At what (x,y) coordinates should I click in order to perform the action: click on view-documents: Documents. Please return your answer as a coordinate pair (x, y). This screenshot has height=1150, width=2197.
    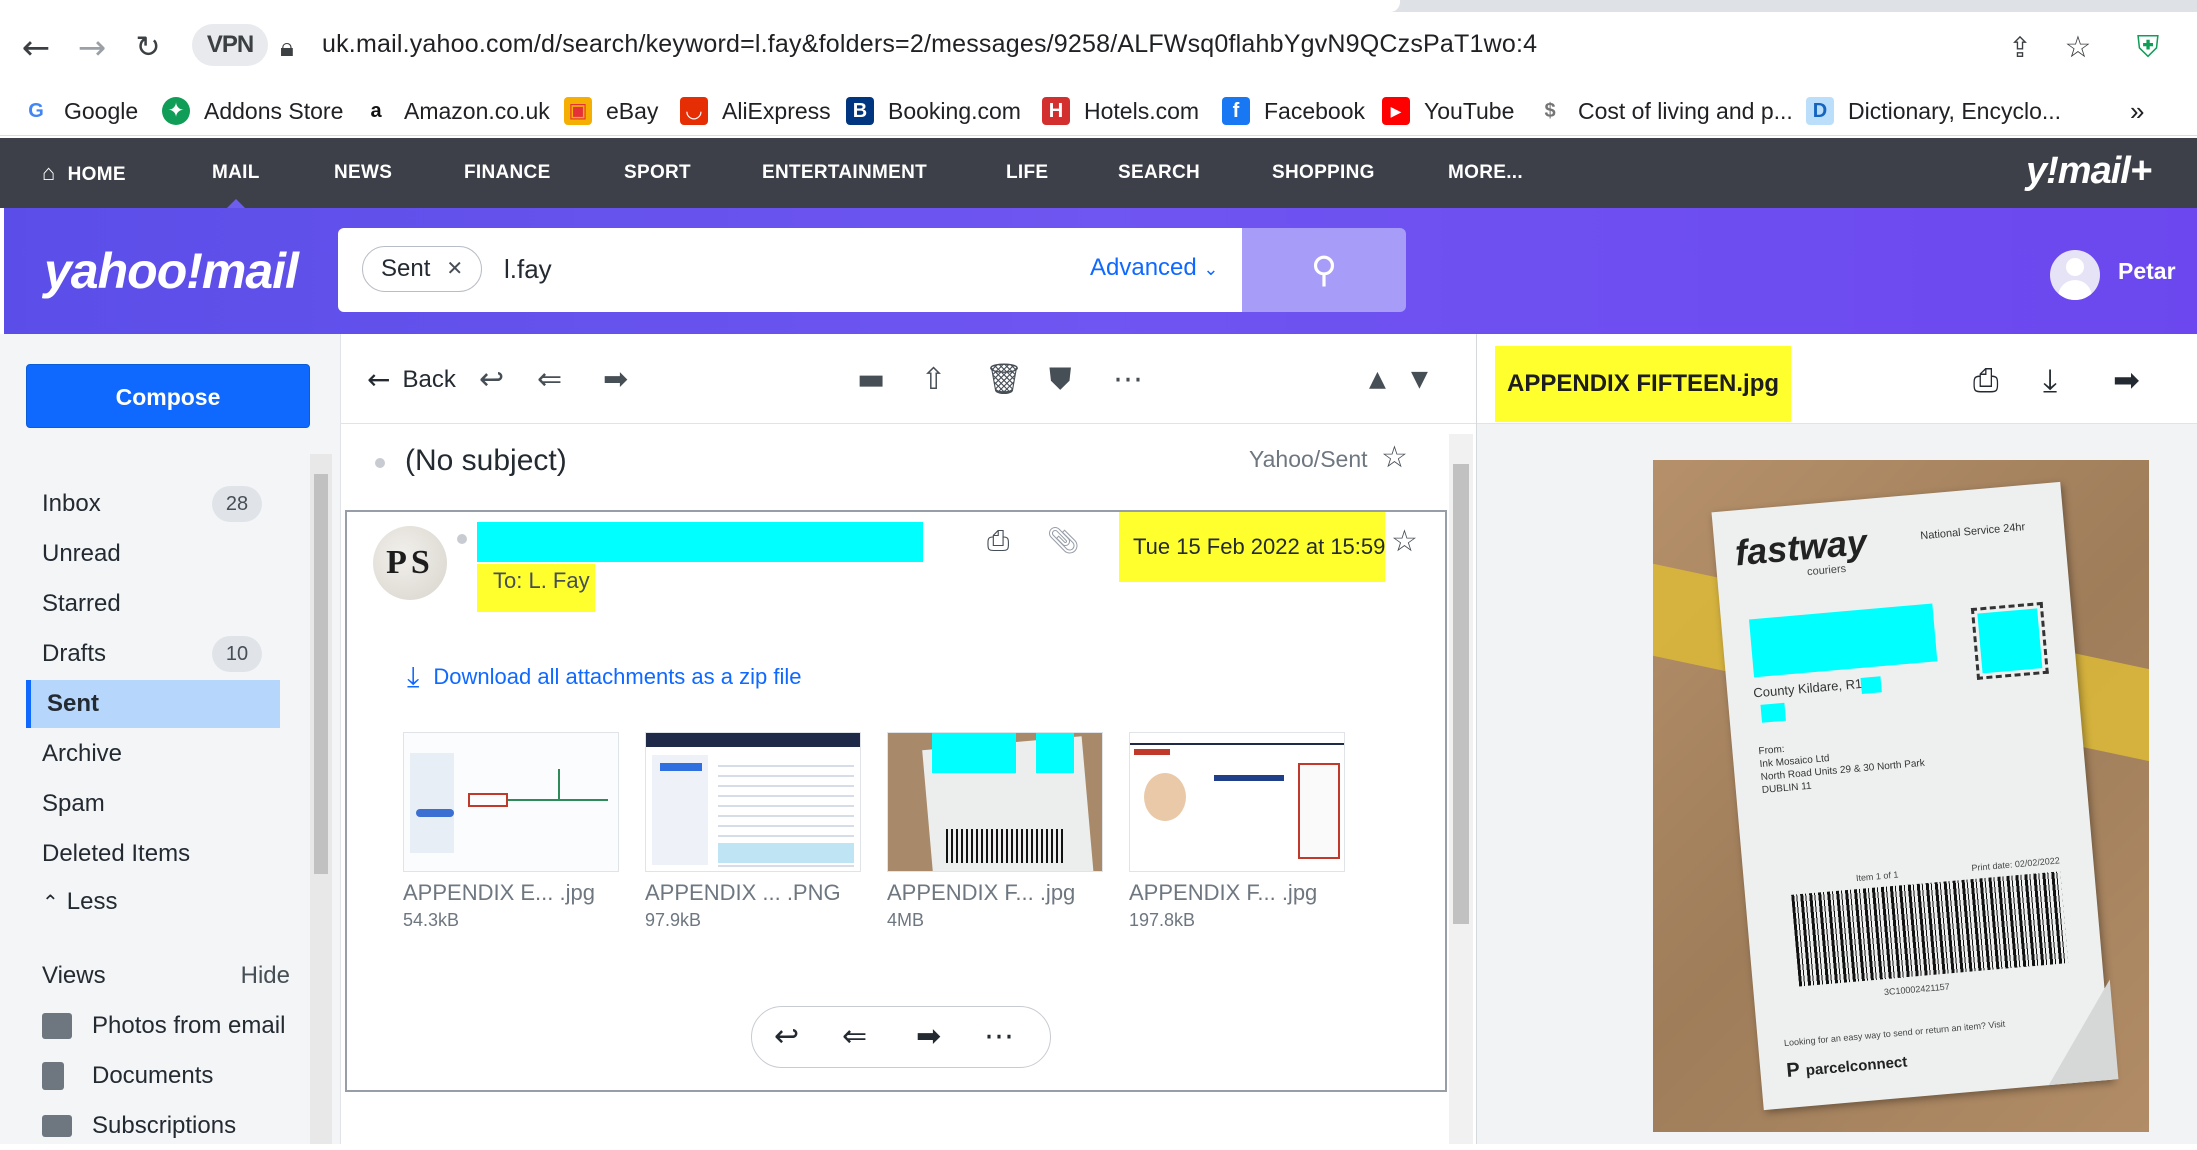
    Looking at the image, I should click on (171, 1076).